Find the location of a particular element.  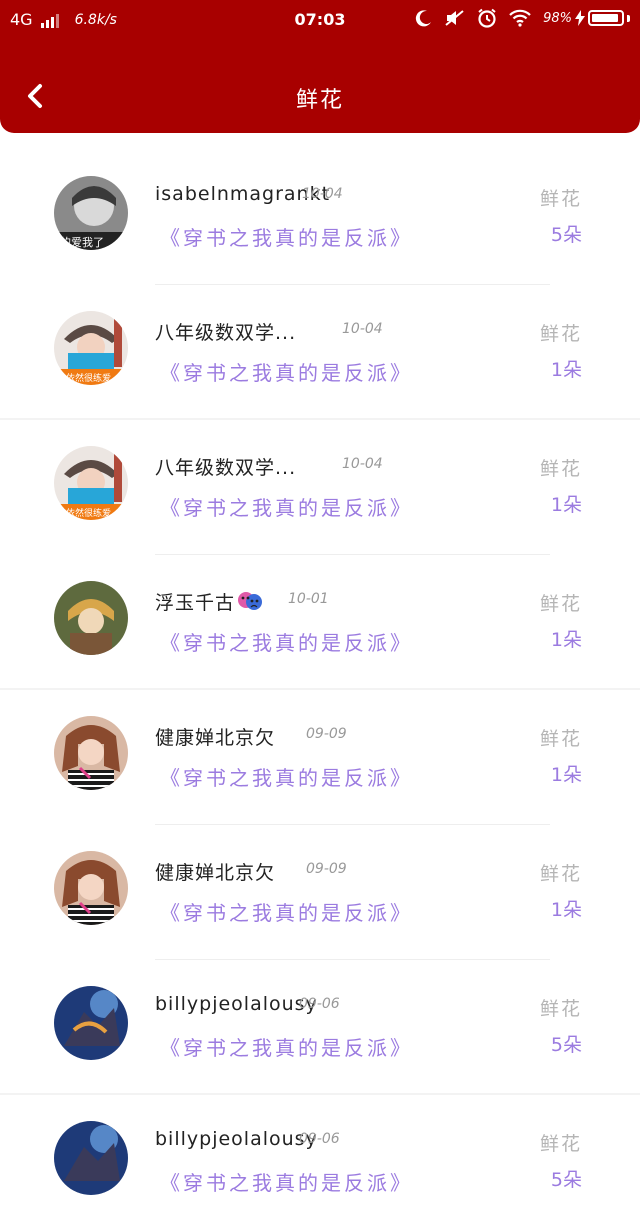

alarm-icon is located at coordinates (487, 18).